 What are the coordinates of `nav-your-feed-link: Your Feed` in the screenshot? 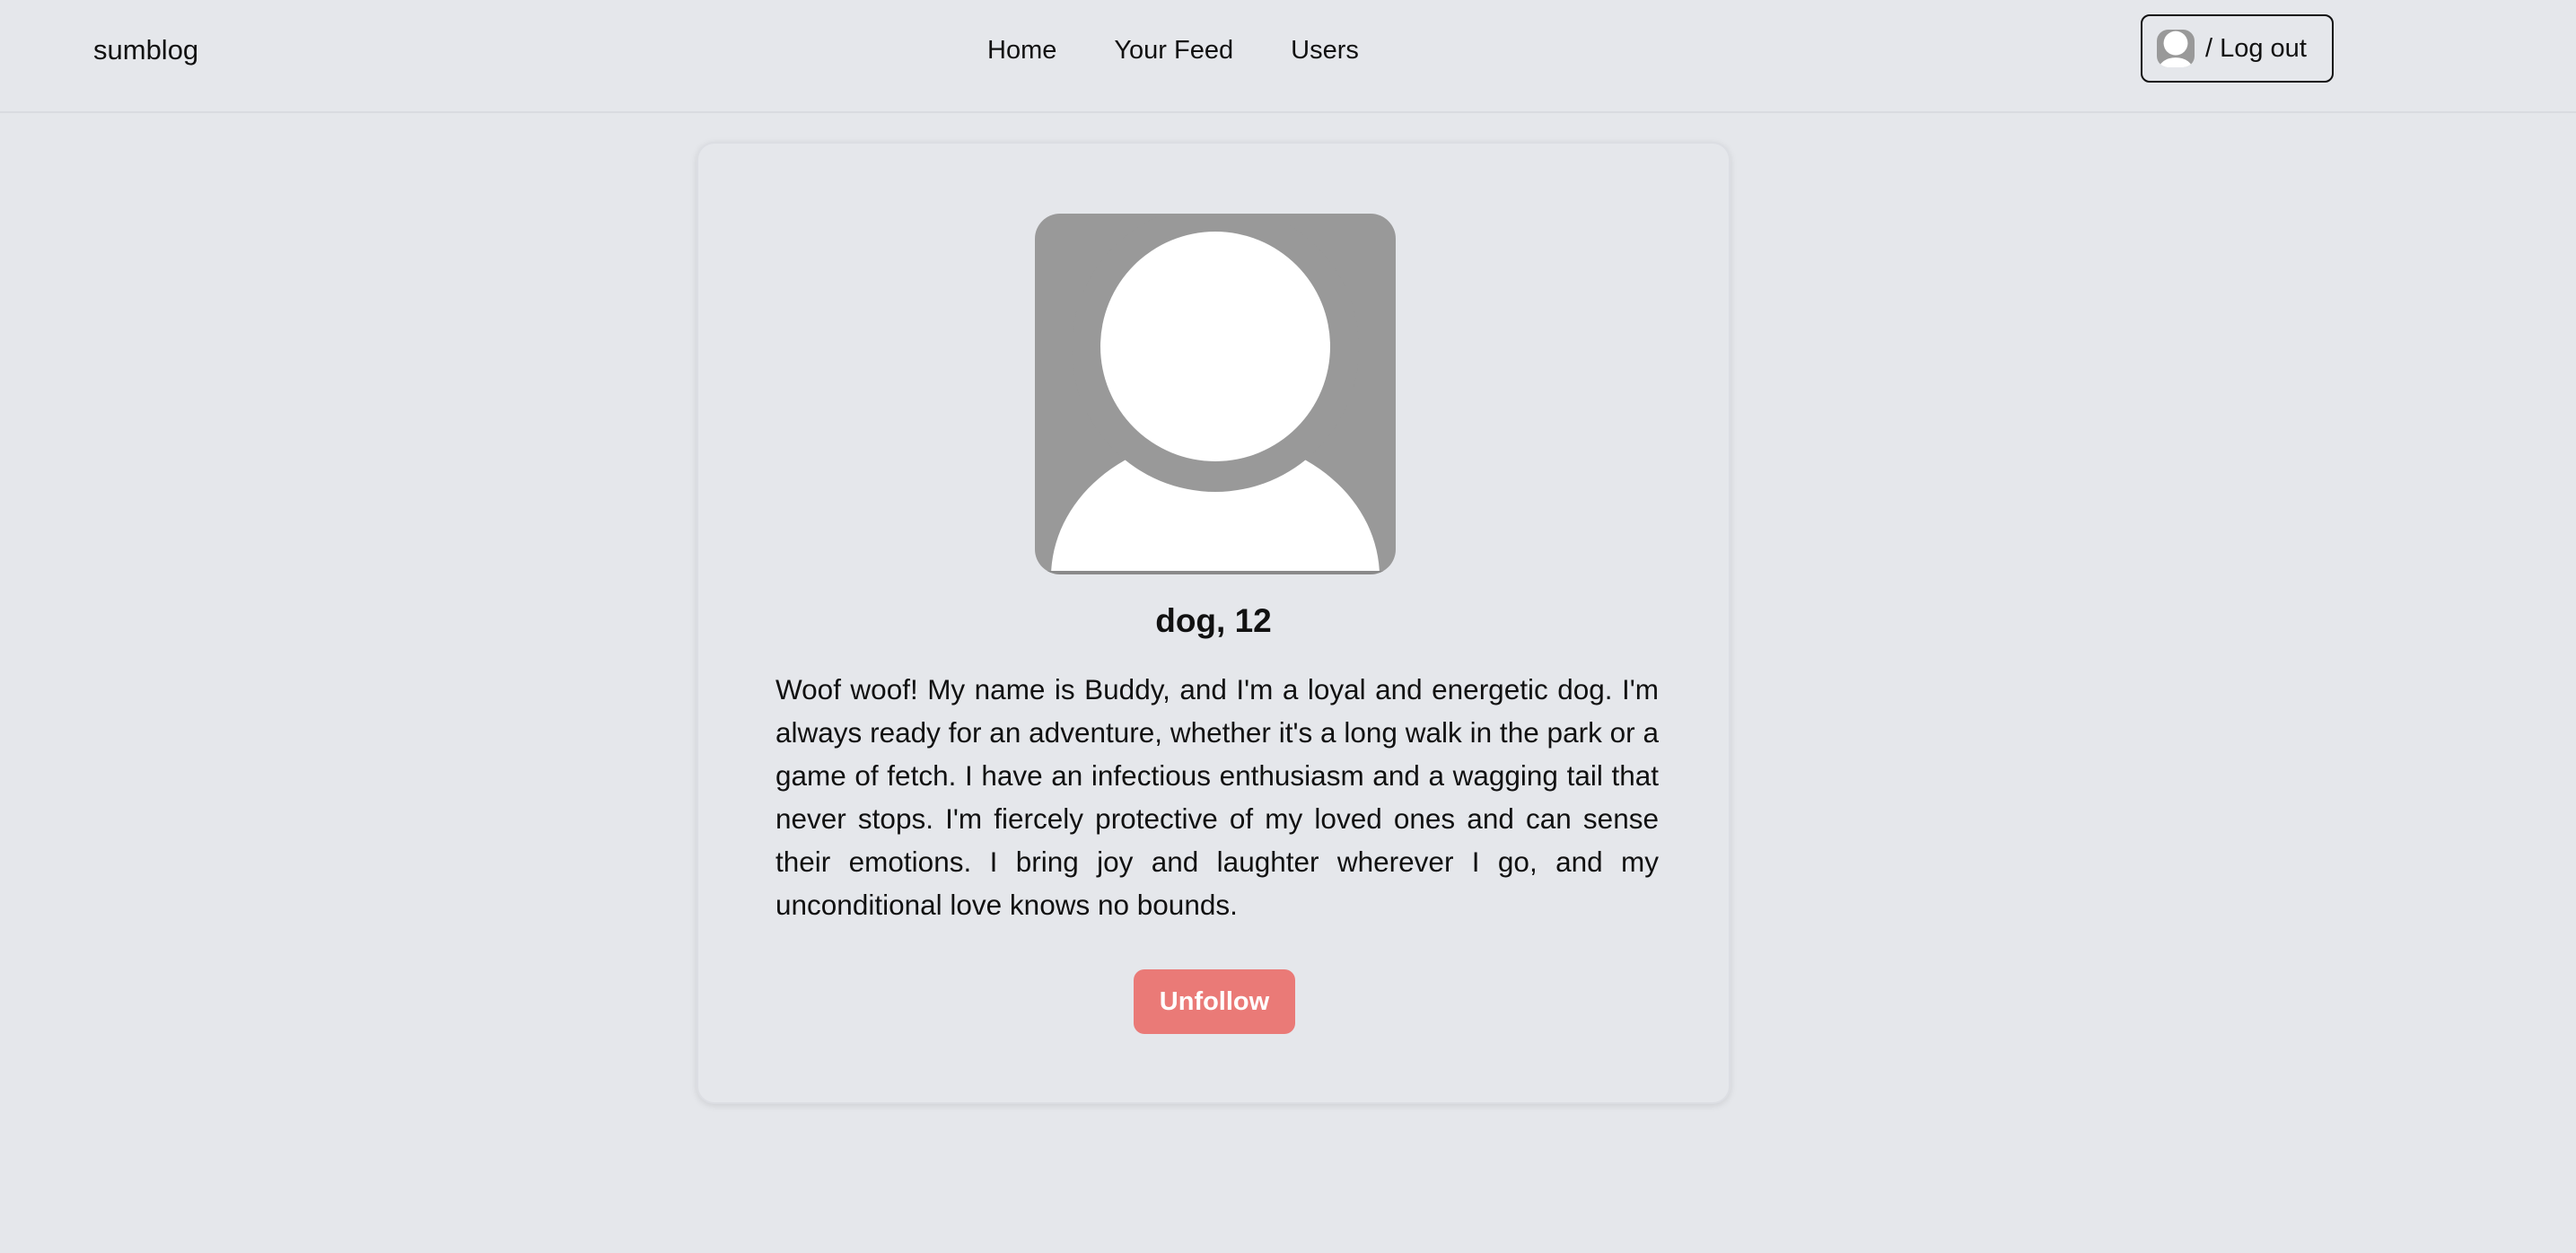 It's located at (1173, 50).